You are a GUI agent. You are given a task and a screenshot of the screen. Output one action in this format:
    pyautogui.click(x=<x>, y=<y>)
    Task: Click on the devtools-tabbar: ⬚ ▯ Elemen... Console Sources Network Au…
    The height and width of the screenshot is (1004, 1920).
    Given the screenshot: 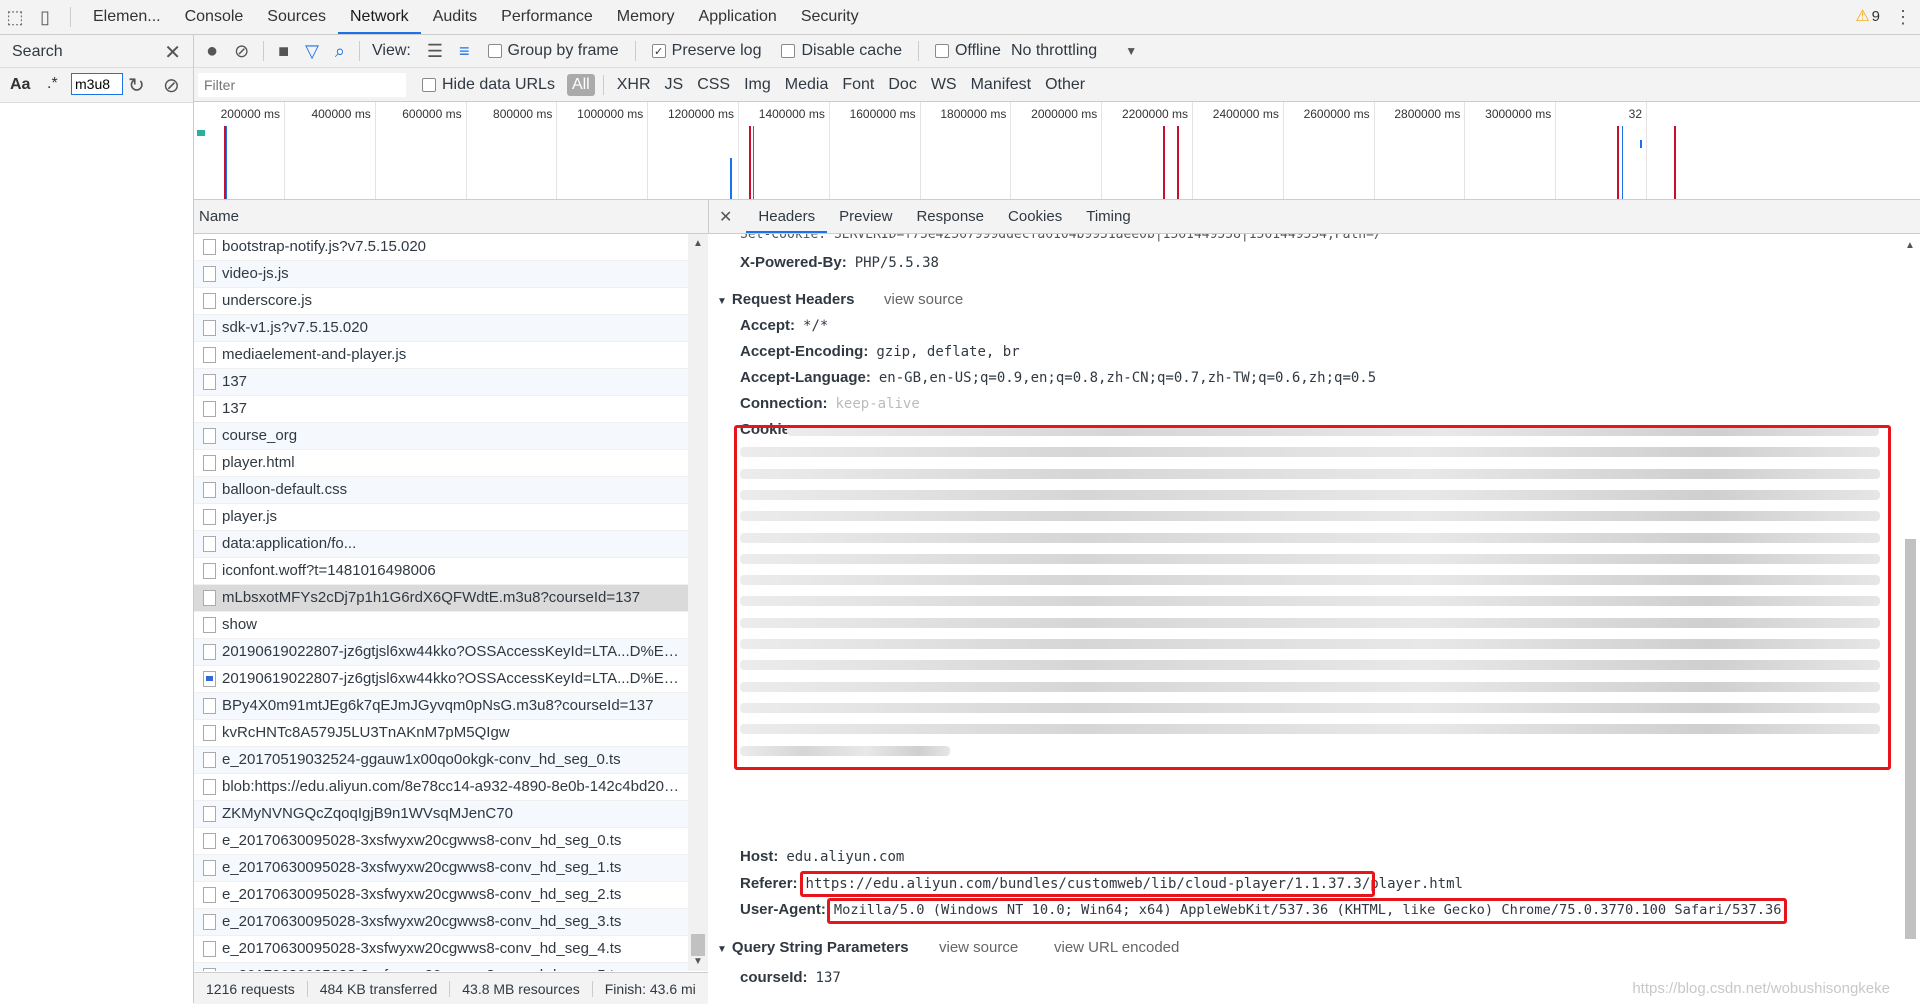 What is the action you would take?
    pyautogui.click(x=960, y=17)
    